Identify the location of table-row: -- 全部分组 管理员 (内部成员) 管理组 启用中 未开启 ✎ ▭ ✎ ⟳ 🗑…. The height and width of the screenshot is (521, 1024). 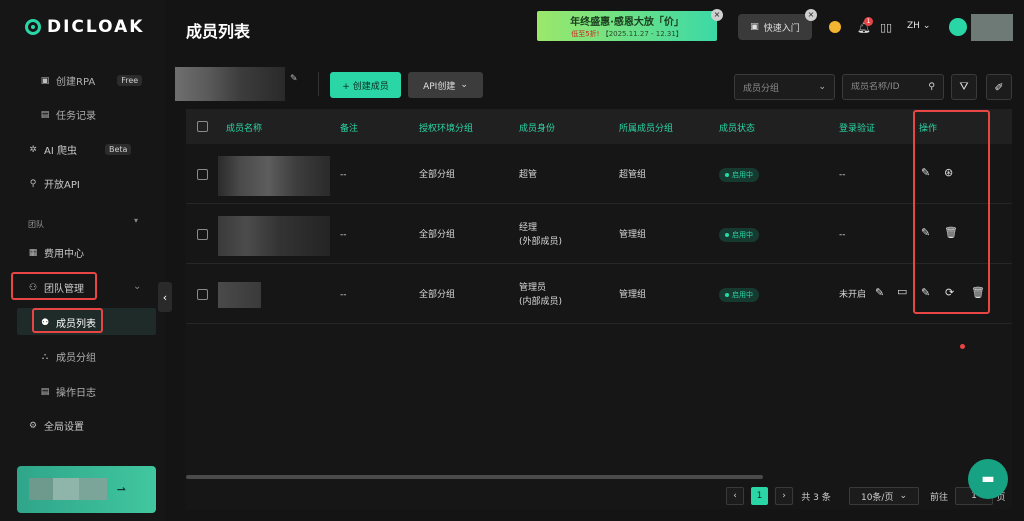
(599, 294).